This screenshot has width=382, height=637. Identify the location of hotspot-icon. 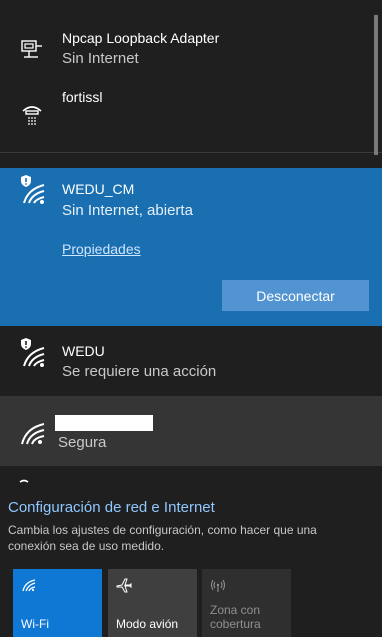
(218, 585).